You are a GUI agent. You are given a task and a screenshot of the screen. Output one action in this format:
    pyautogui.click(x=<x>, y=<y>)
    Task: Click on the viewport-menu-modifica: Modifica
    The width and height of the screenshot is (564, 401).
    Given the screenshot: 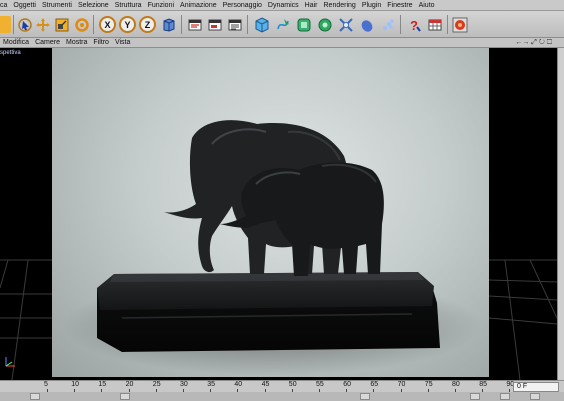 What is the action you would take?
    pyautogui.click(x=16, y=43)
    